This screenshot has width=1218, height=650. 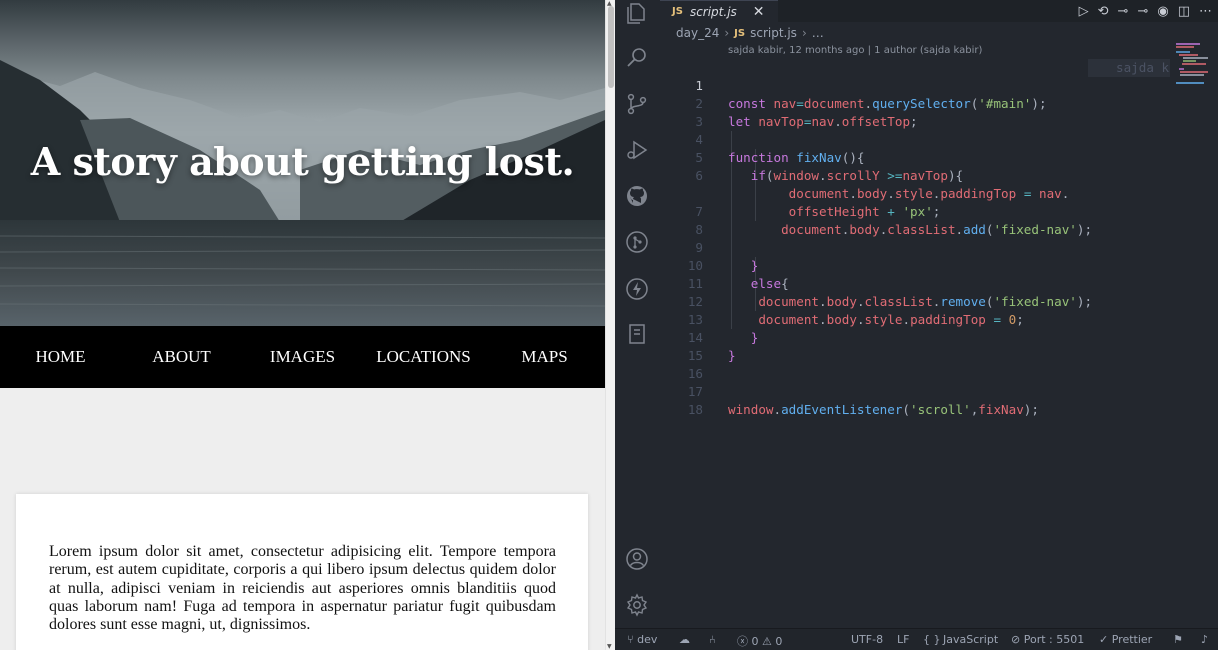 What do you see at coordinates (915, 319) in the screenshot?
I see `code-line: 13 }` at bounding box center [915, 319].